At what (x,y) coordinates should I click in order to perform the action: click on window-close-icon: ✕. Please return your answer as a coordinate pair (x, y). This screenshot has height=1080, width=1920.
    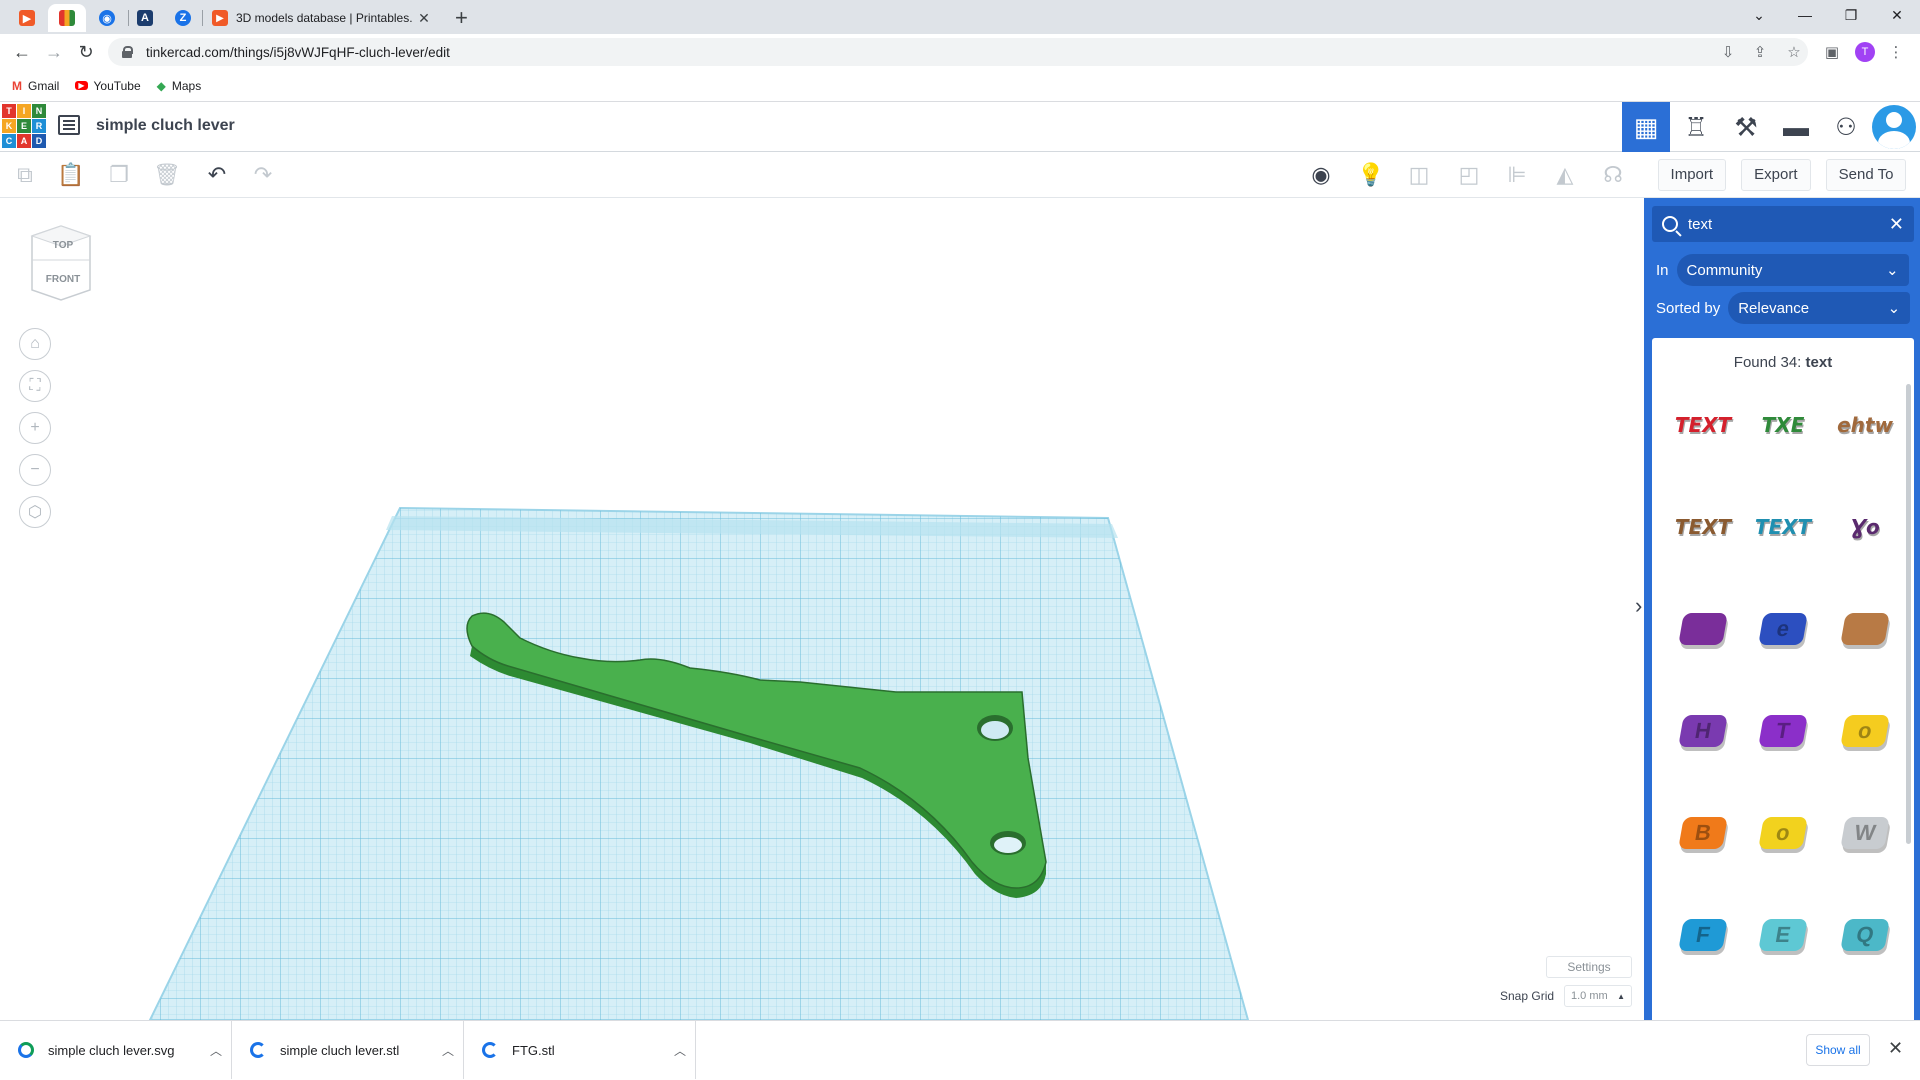
    Looking at the image, I should click on (1897, 15).